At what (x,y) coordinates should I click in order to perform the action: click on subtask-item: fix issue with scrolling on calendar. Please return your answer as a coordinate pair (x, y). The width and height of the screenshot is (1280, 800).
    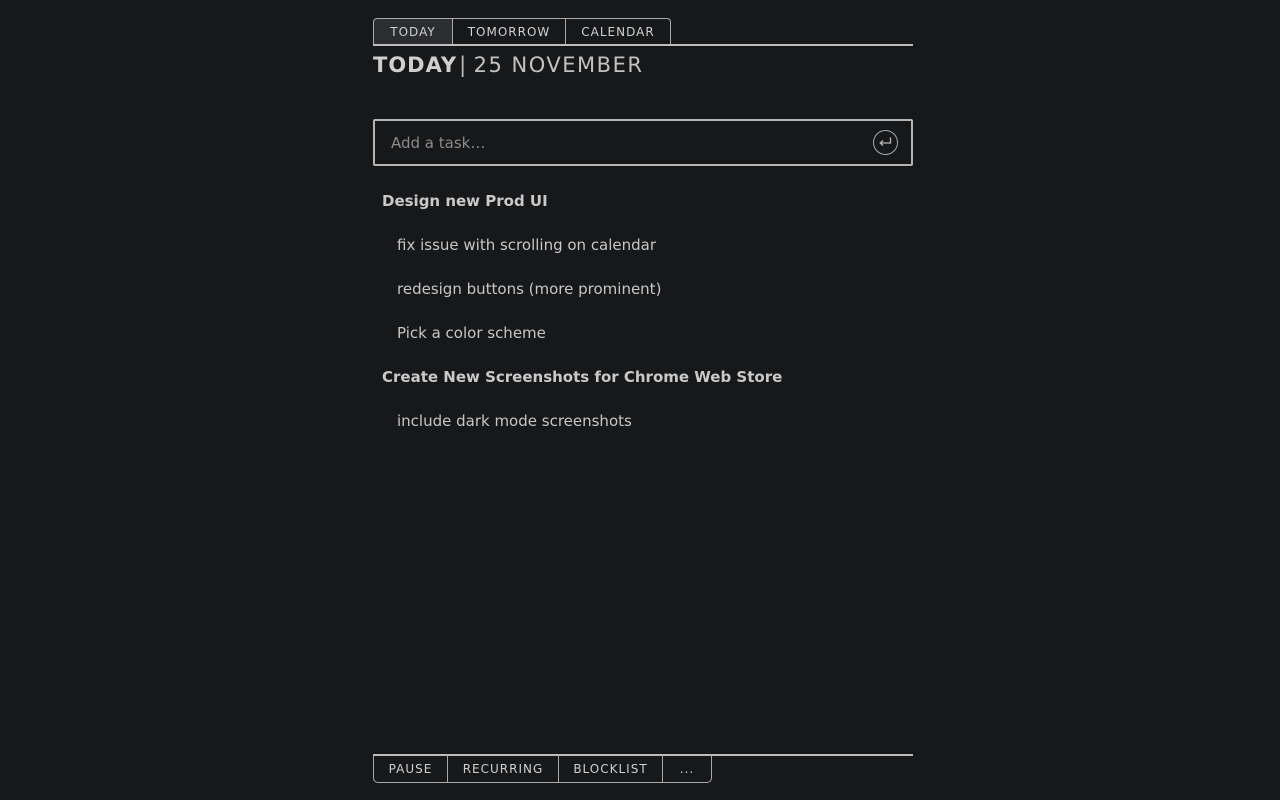
    Looking at the image, I should click on (642, 254).